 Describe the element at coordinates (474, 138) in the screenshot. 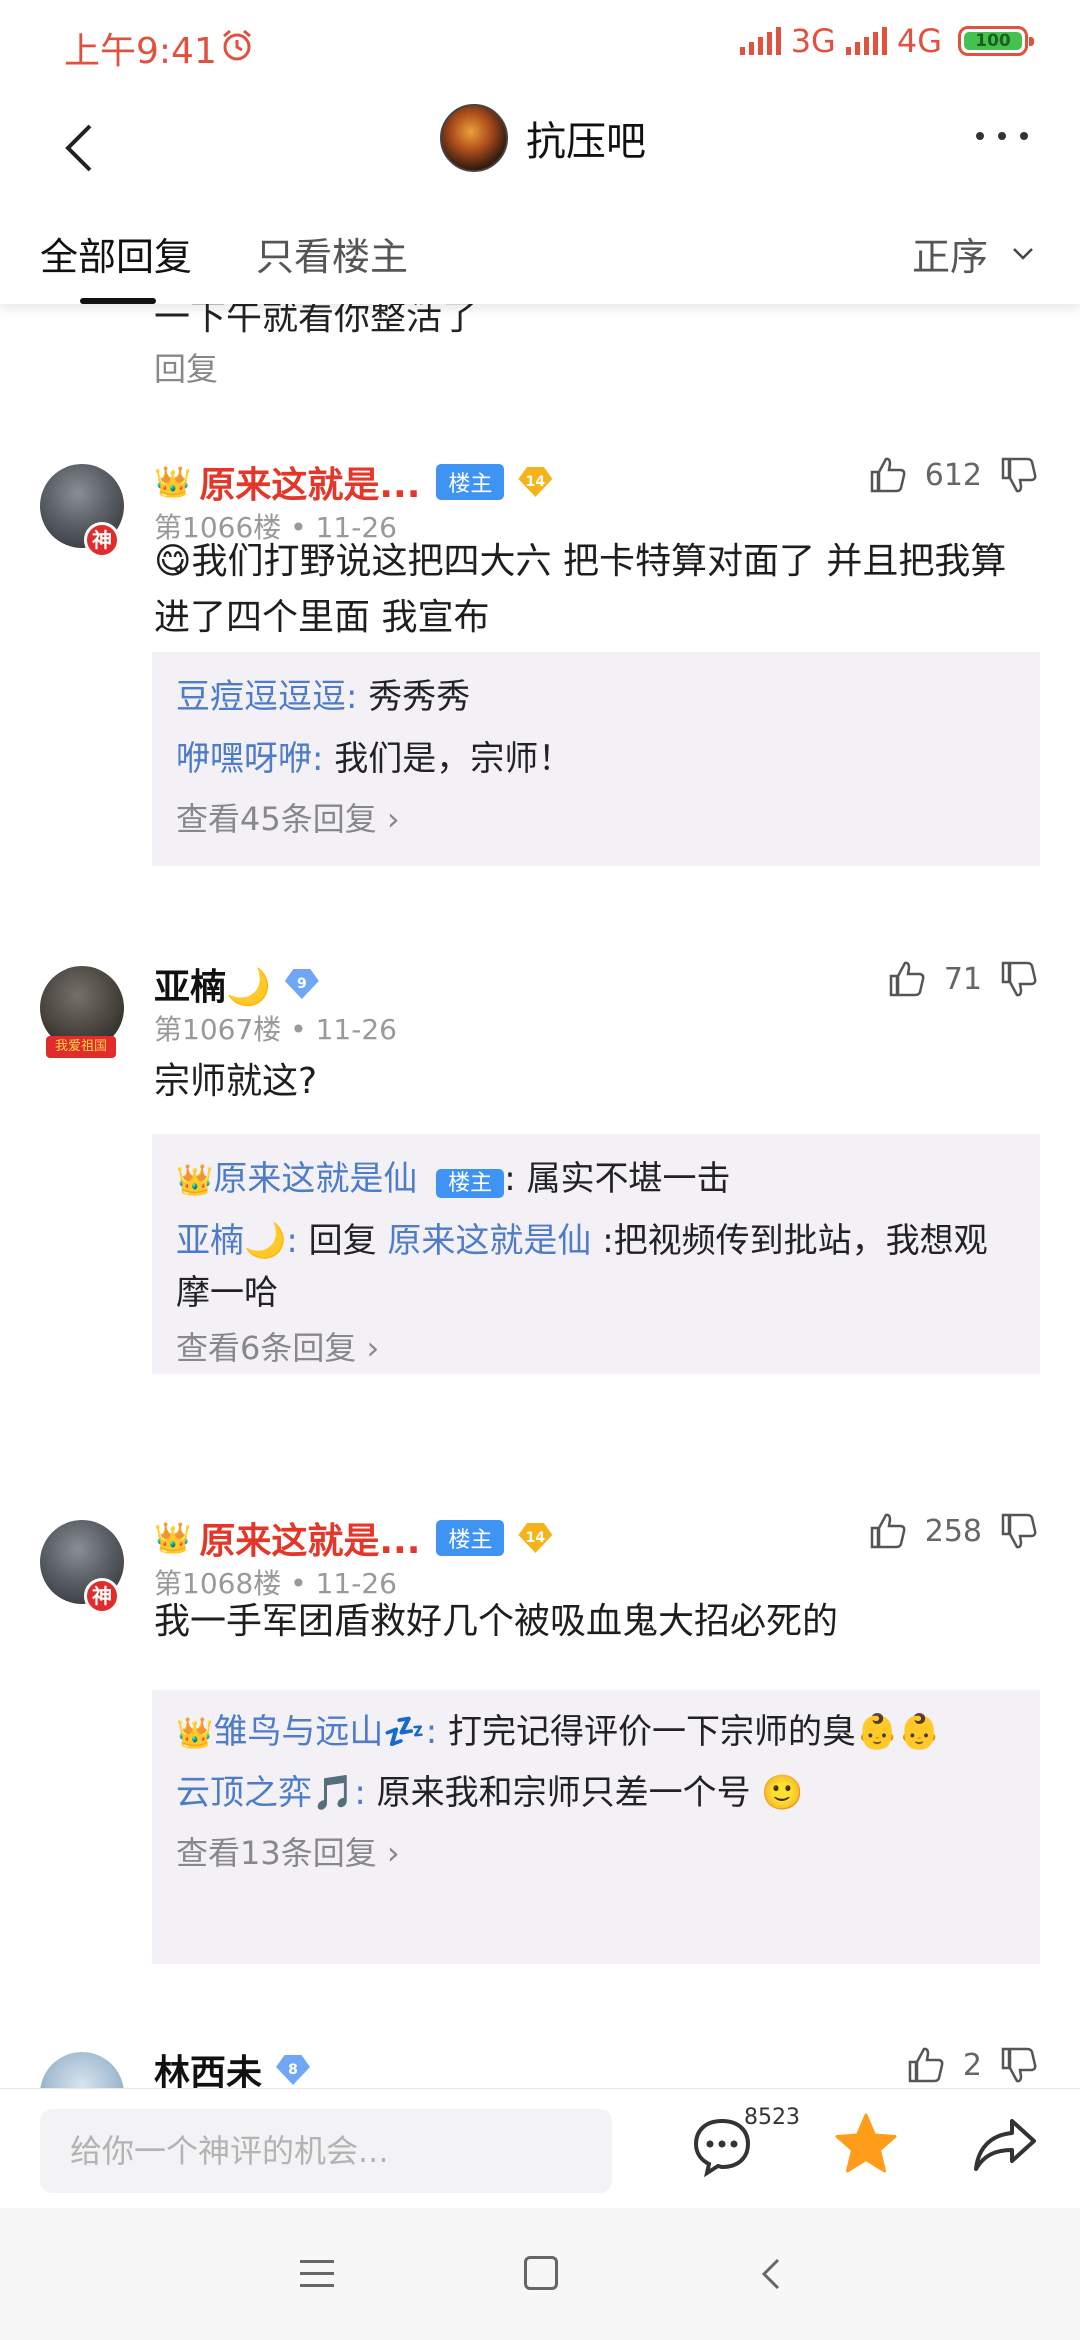

I see `forum-logo` at that location.